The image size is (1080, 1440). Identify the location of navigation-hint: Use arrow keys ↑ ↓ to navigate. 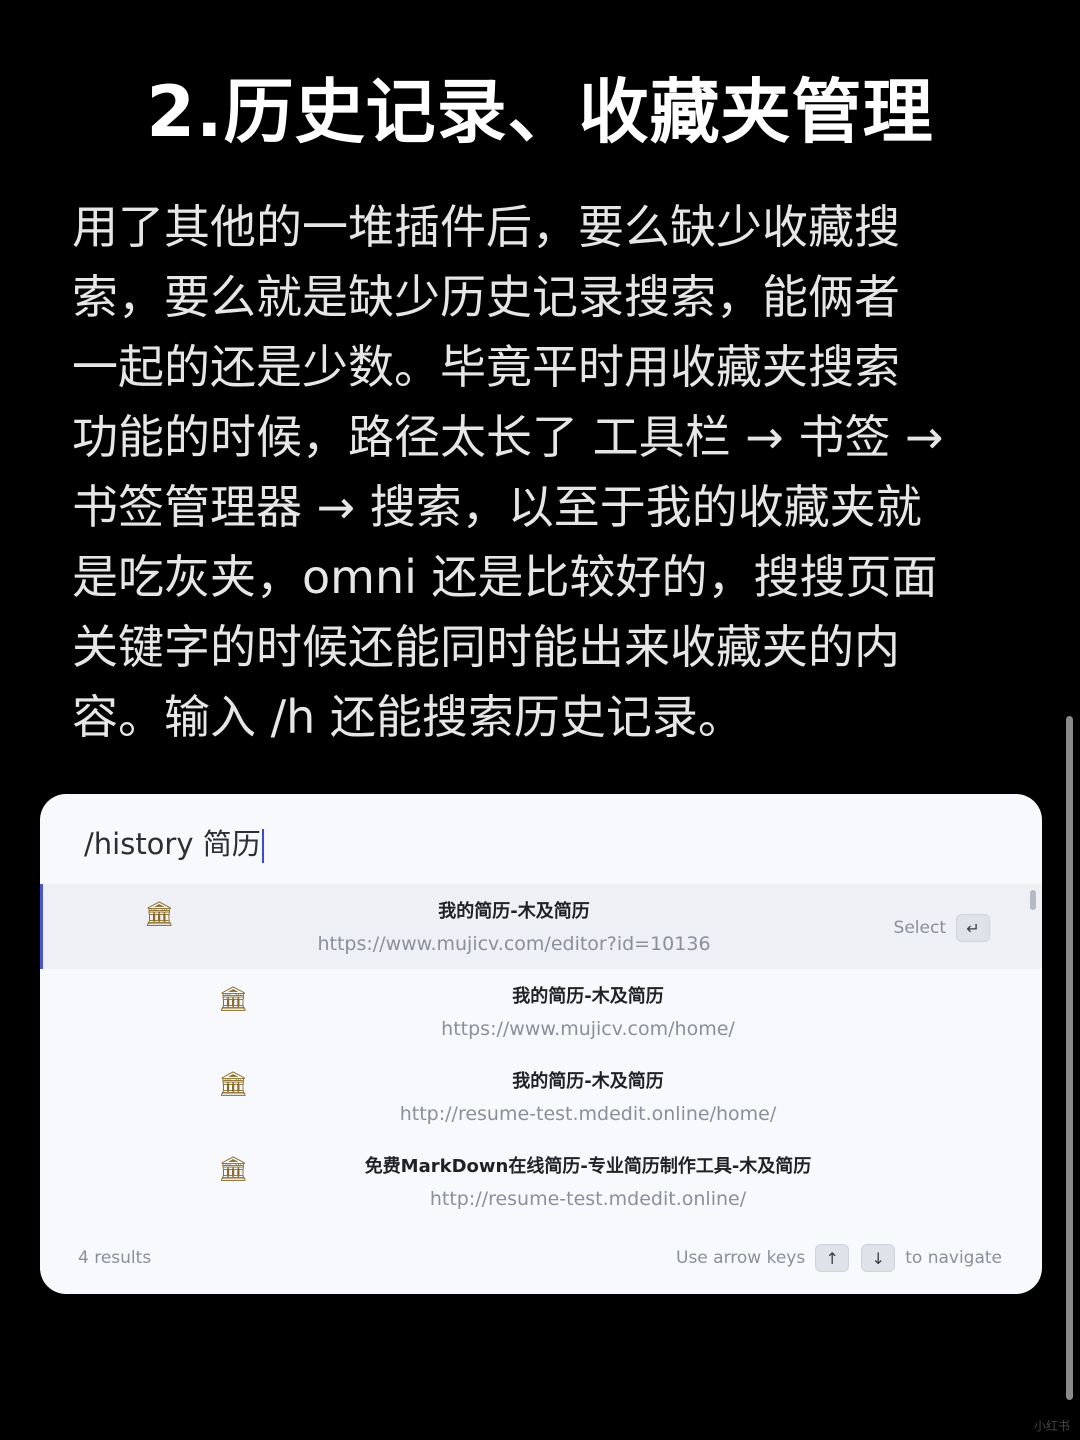
(839, 1258).